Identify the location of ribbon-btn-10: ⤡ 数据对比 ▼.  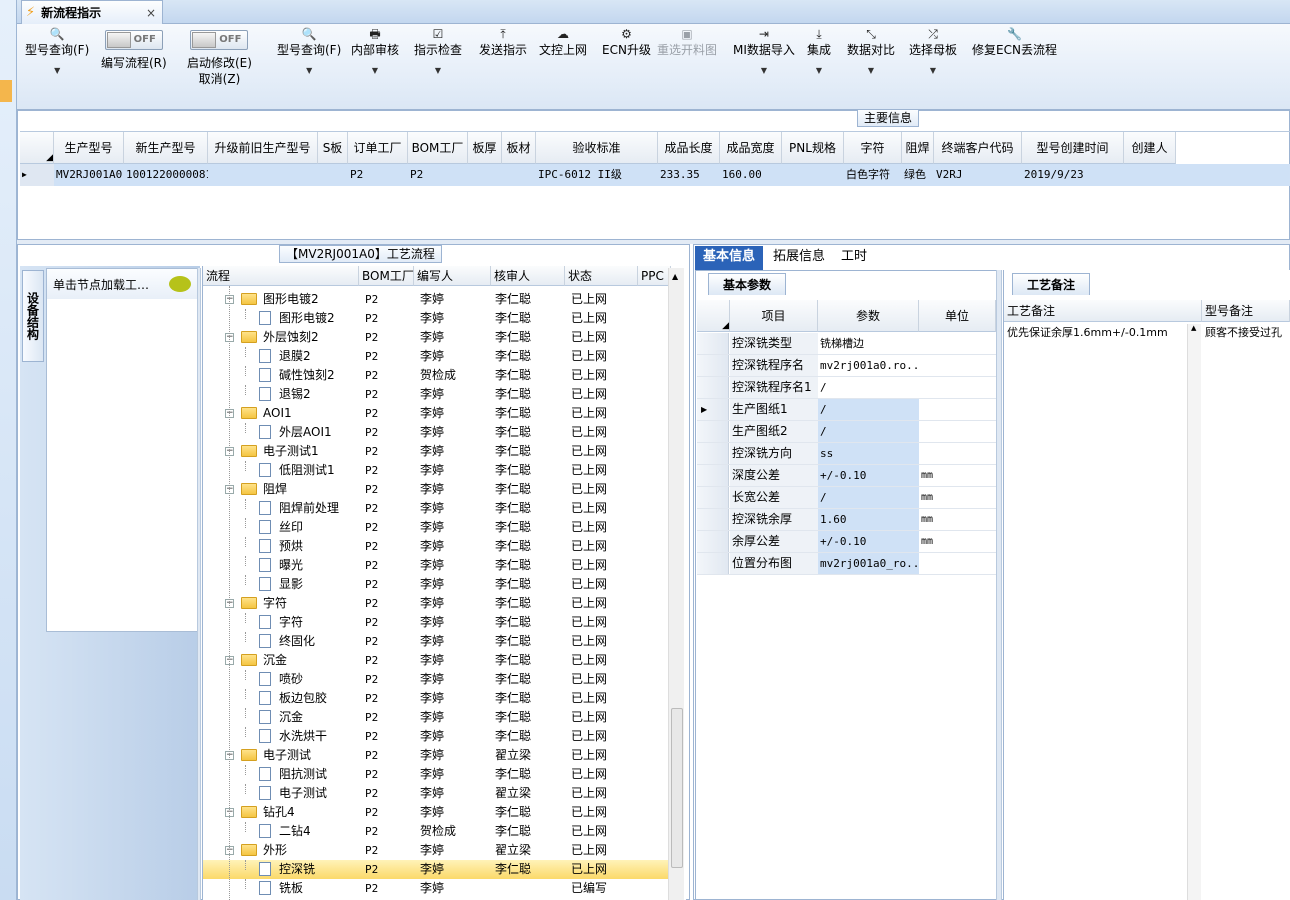
(871, 52).